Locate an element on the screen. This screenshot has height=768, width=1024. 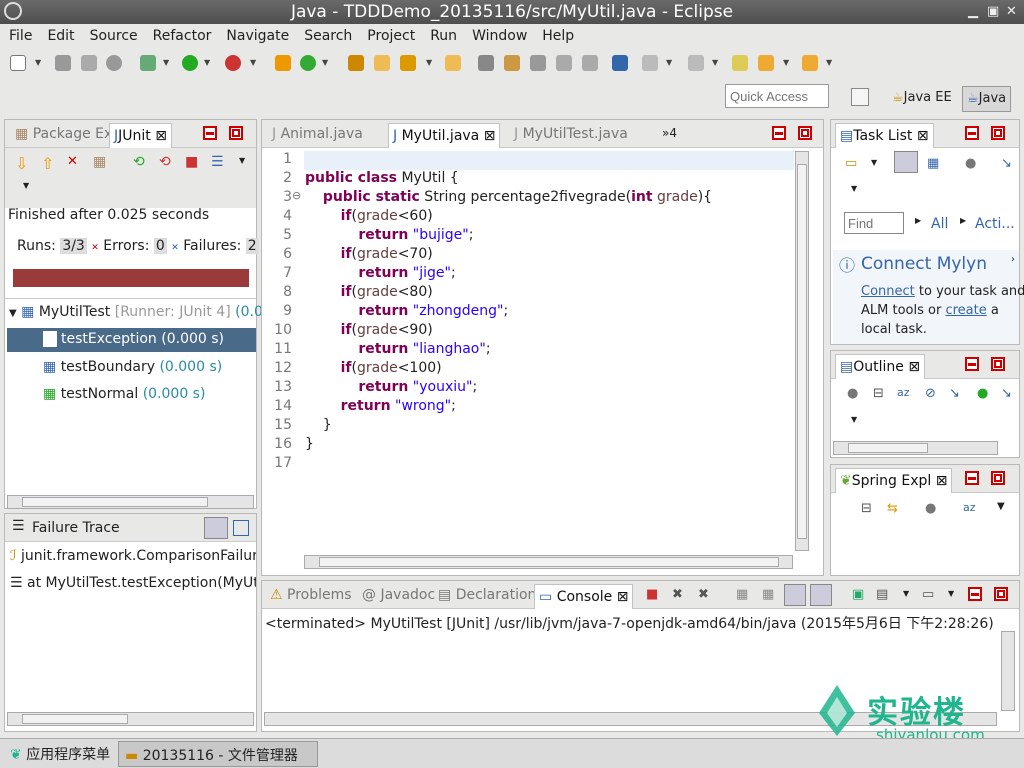
prev-failure-icon: ⇧ is located at coordinates (47, 163).